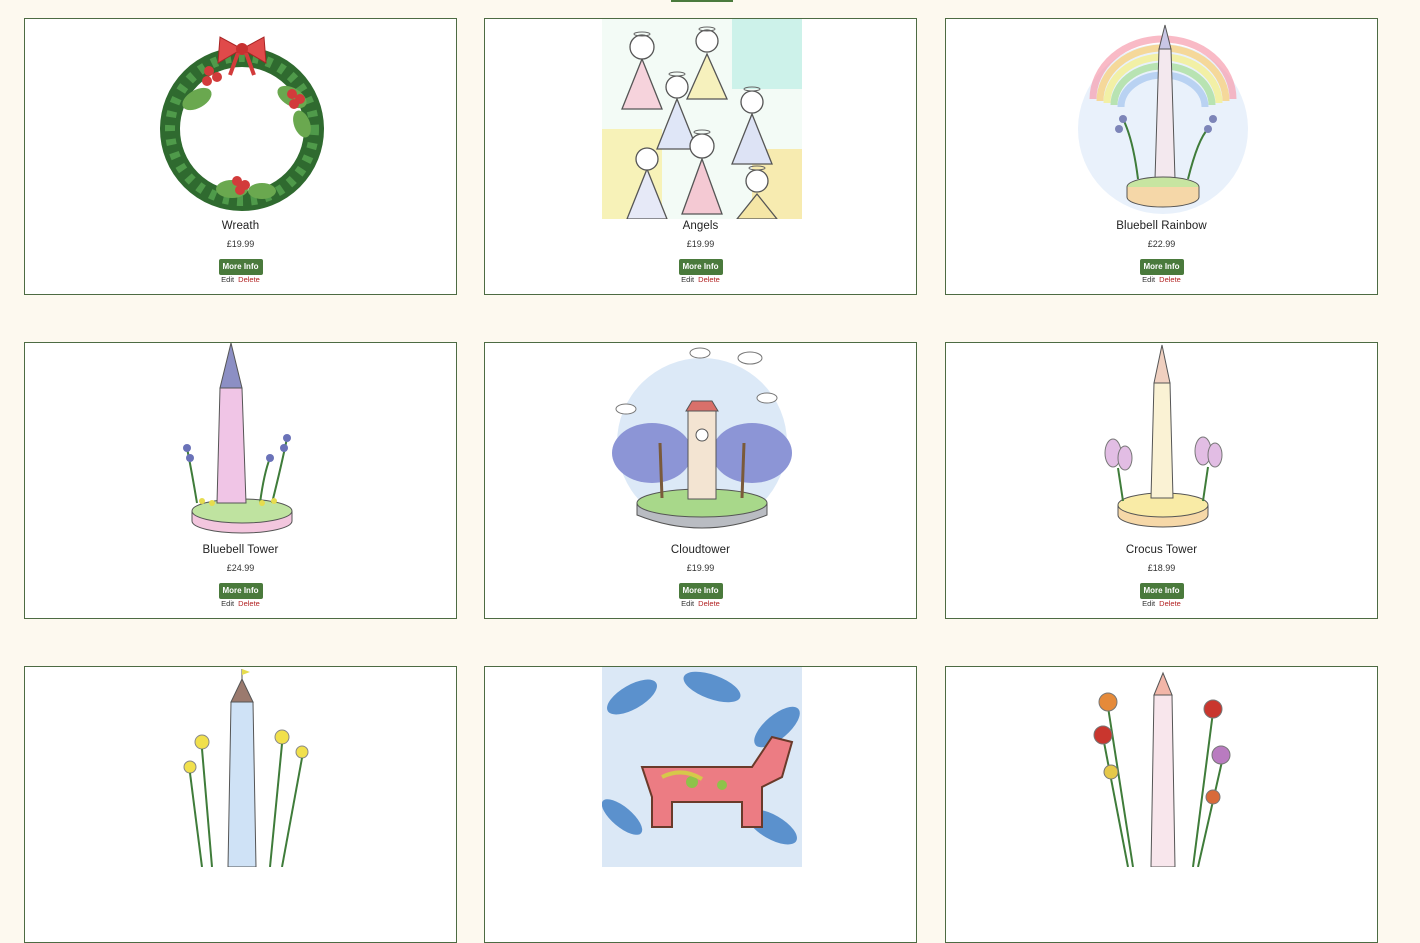 The width and height of the screenshot is (1420, 943). I want to click on product-card: Wreath £19.99 More Info Edit Delete, so click(240, 156).